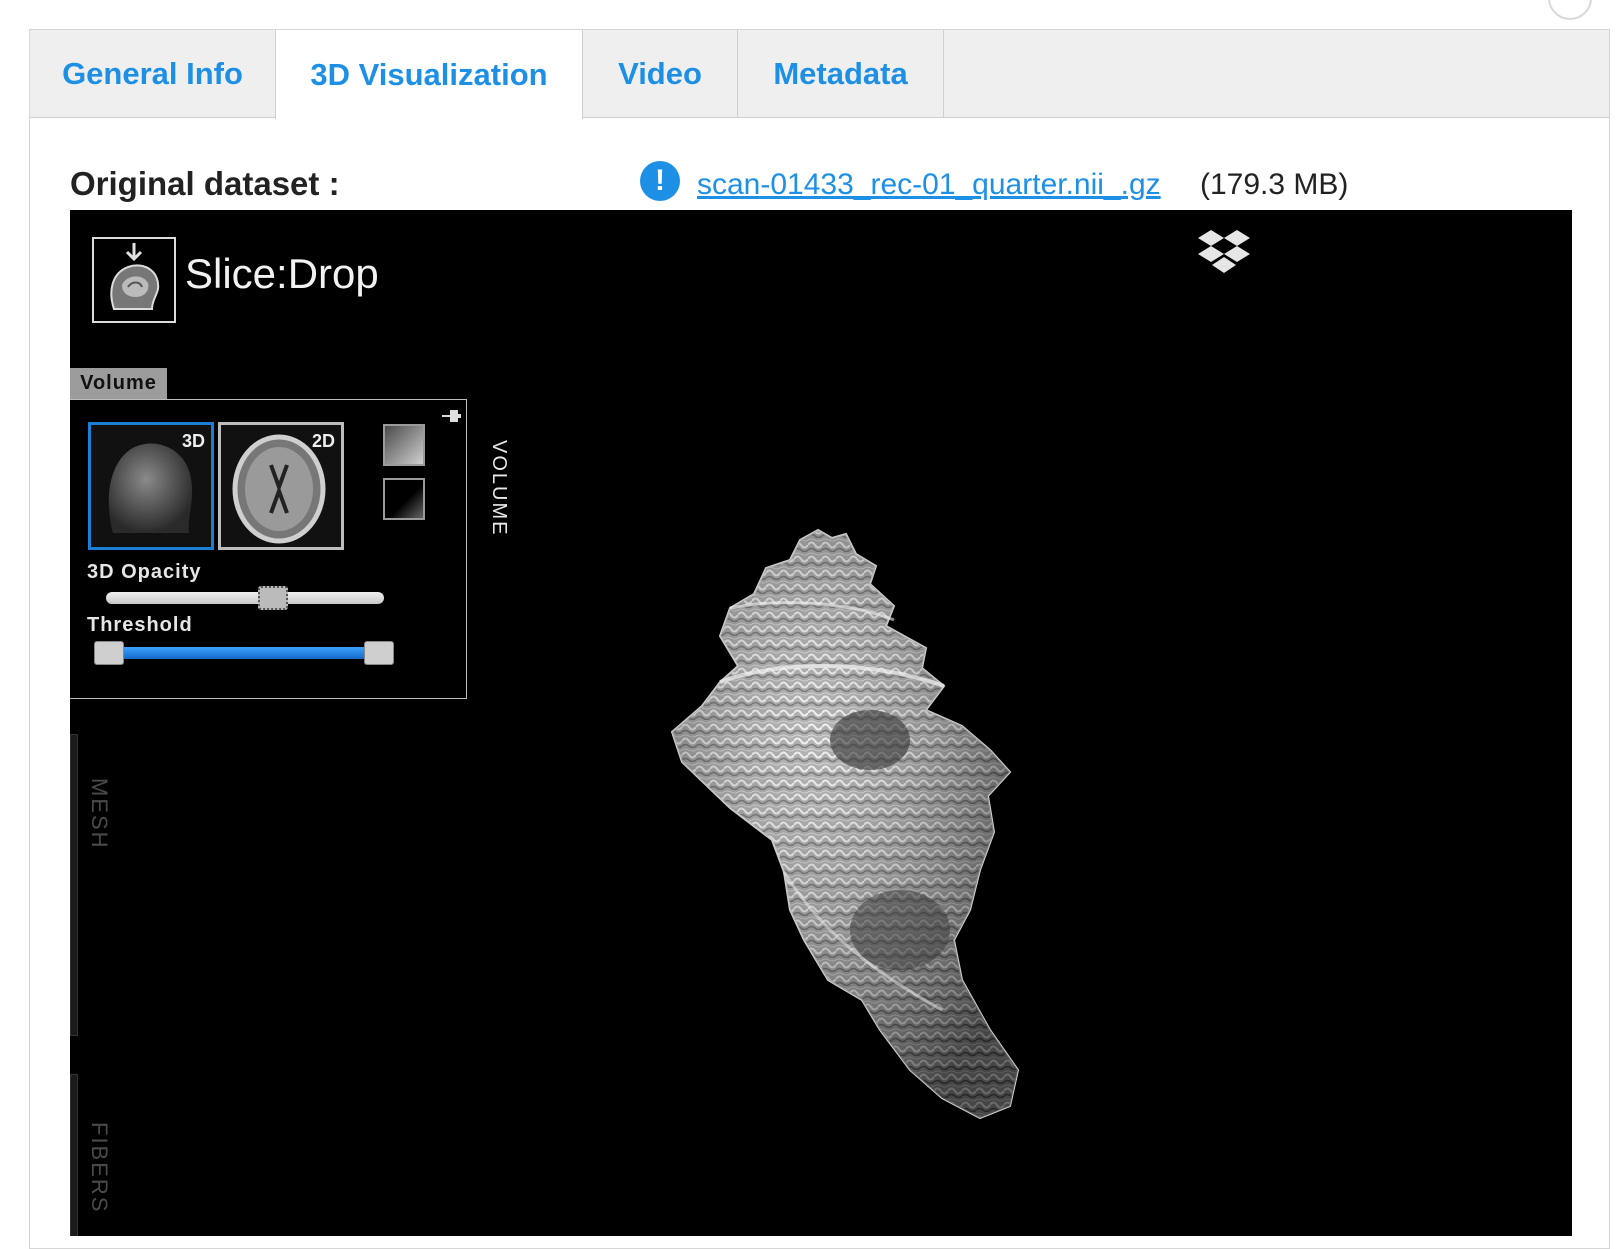 The width and height of the screenshot is (1622, 1249). What do you see at coordinates (929, 185) in the screenshot?
I see `dataset-file-link: scan-01433_rec-01_quarter.nii_.gz` at bounding box center [929, 185].